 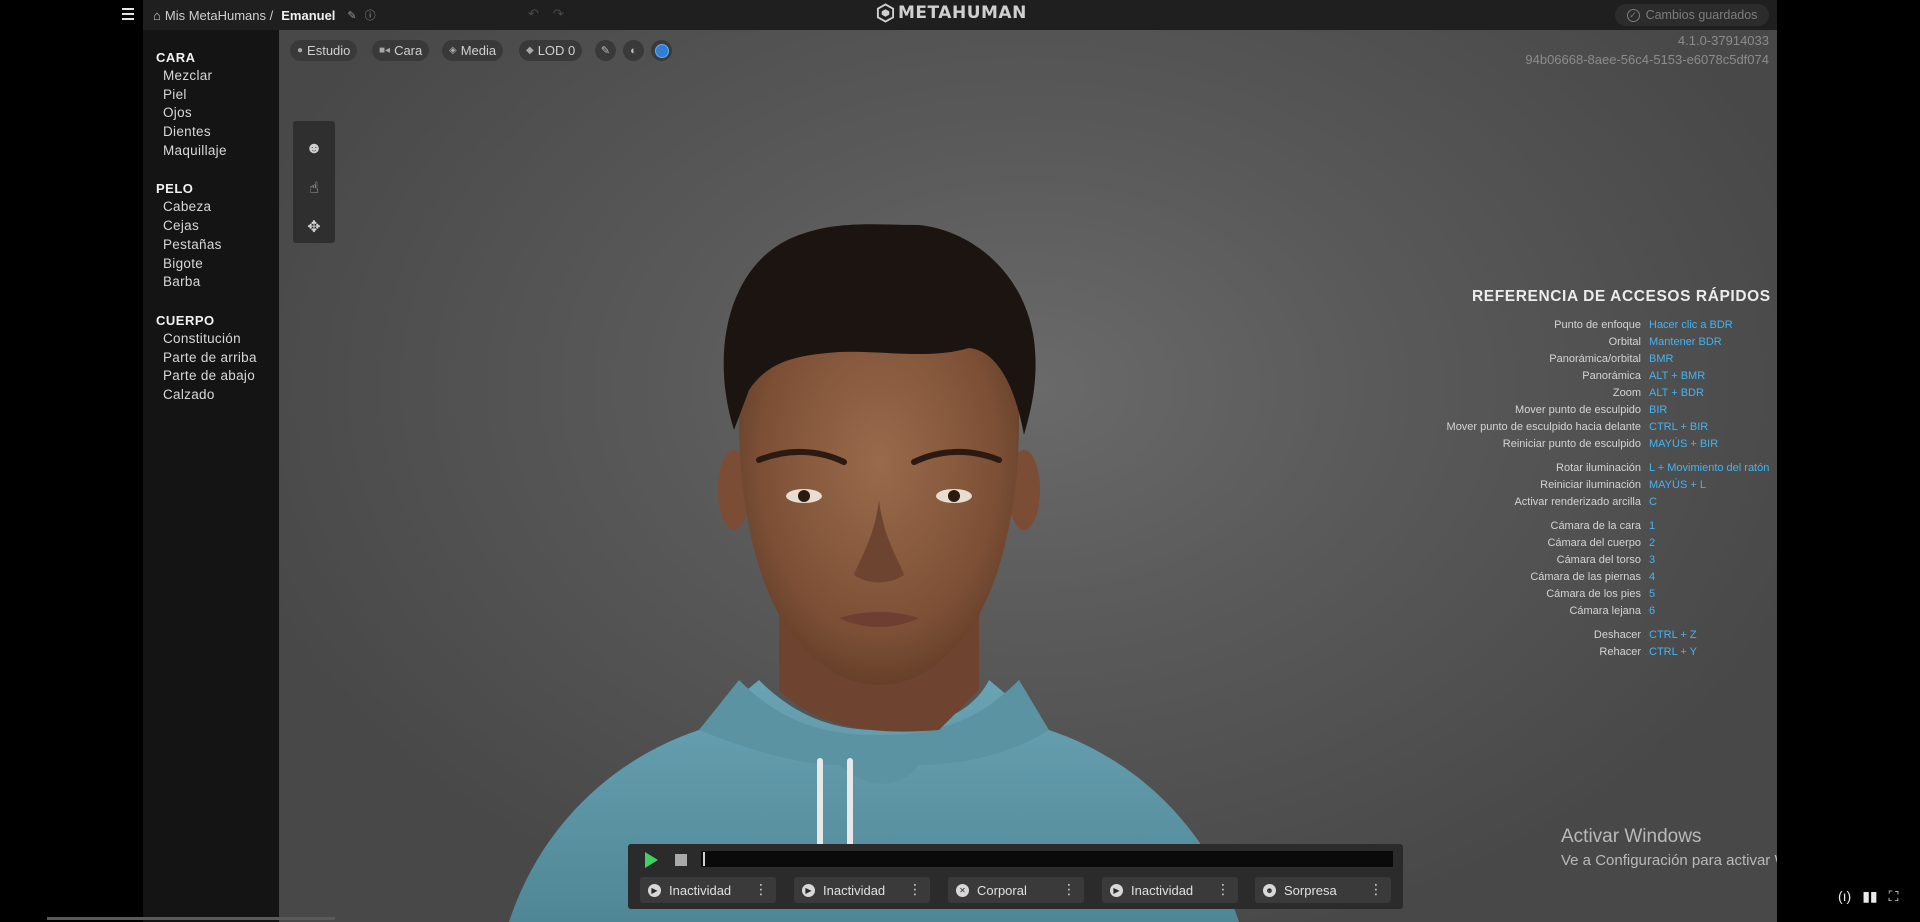 I want to click on home-icon: ⌂, so click(x=157, y=15).